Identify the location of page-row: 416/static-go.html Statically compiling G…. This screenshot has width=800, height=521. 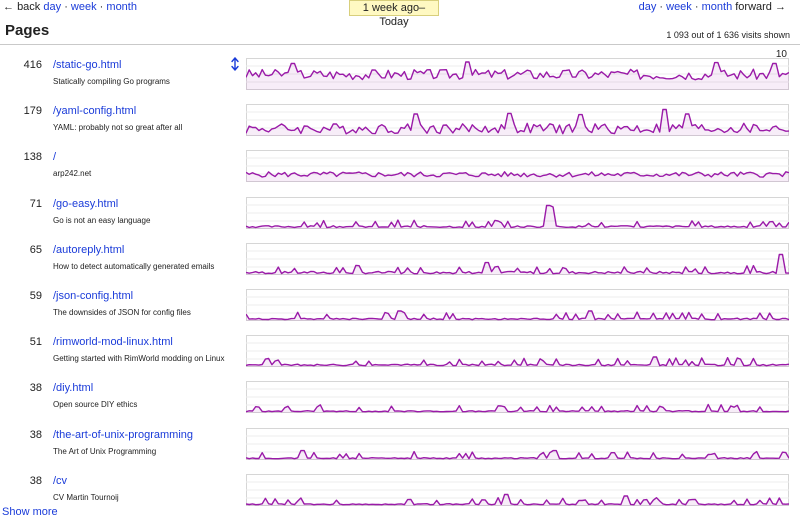
(400, 73).